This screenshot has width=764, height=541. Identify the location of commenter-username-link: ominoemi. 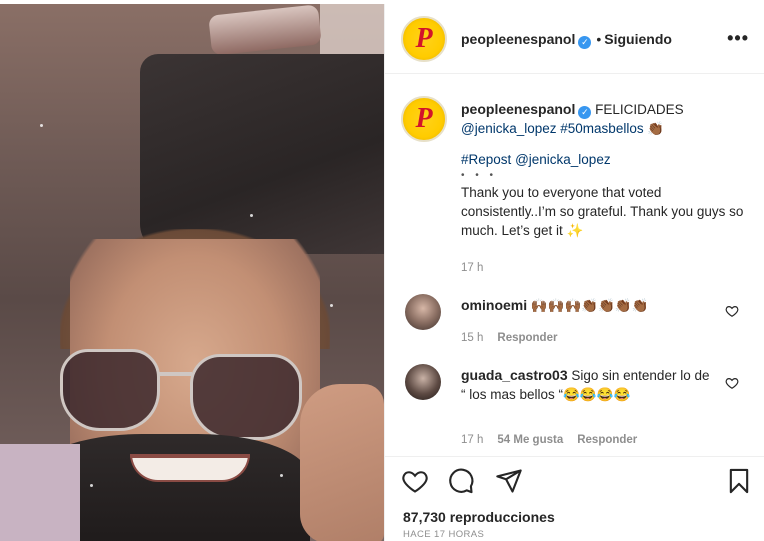
(494, 305).